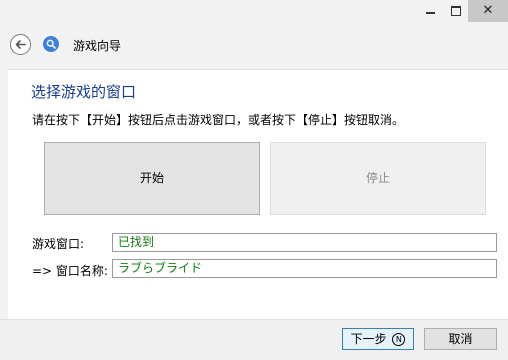 The image size is (508, 360). I want to click on cancel-button: 取消, so click(460, 339).